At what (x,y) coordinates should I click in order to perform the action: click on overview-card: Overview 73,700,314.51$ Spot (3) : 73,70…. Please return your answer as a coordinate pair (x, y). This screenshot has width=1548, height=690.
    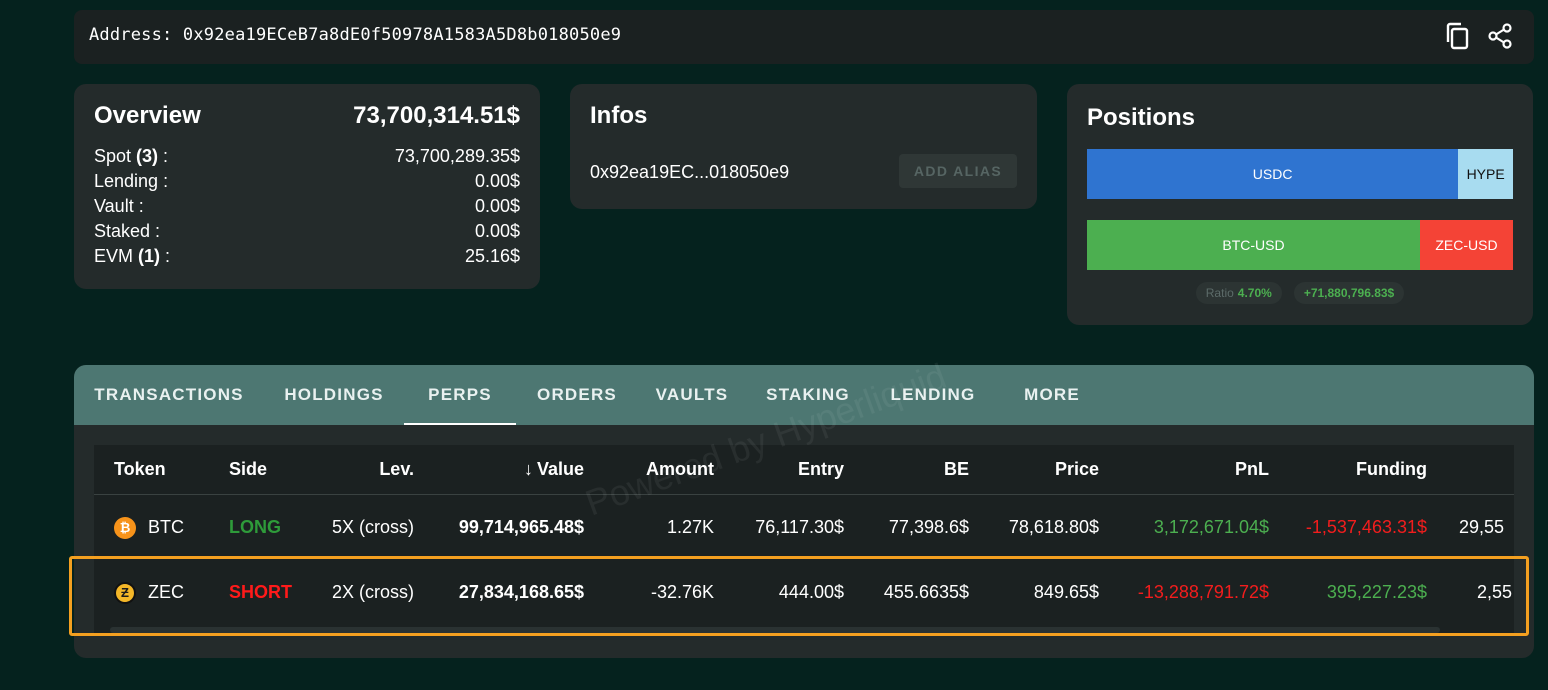
    Looking at the image, I should click on (307, 186).